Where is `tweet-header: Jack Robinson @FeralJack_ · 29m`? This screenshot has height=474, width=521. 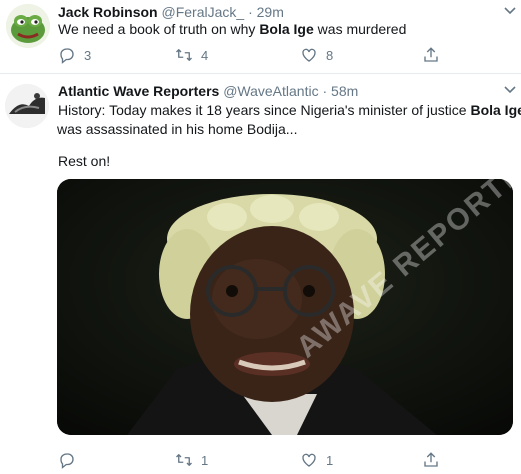 tweet-header: Jack Robinson @FeralJack_ · 29m is located at coordinates (171, 12).